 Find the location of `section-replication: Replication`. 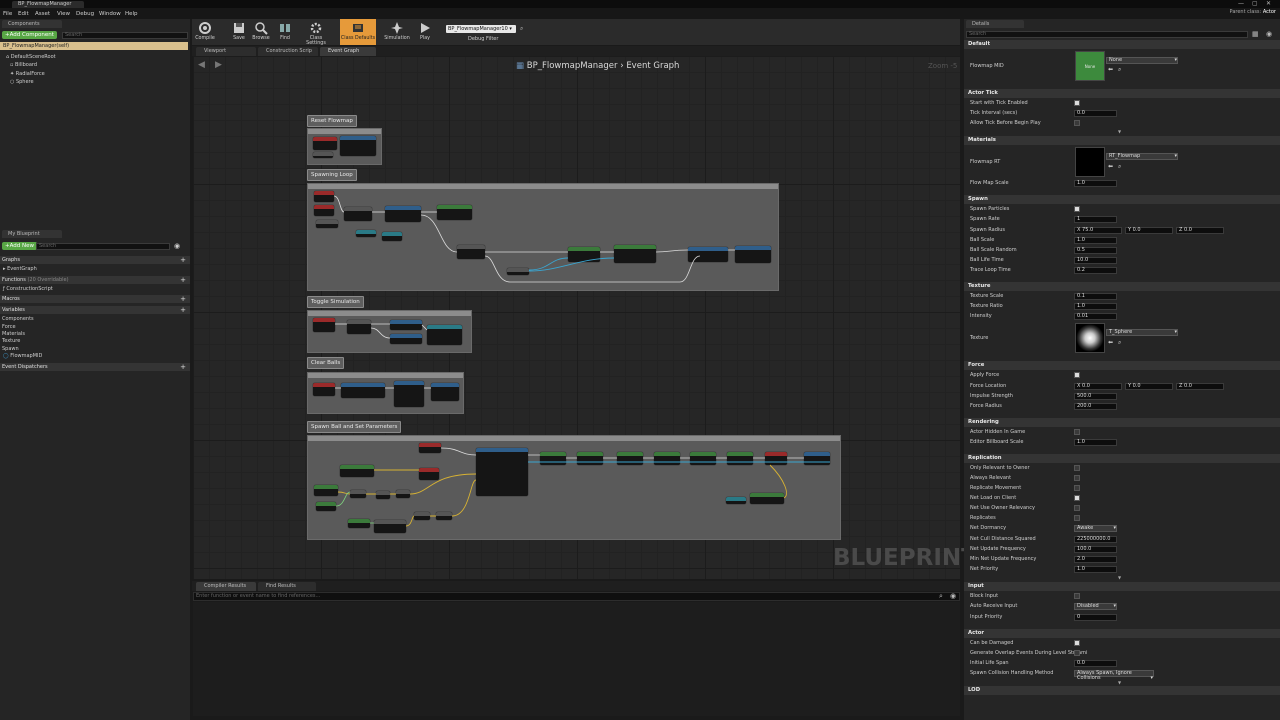

section-replication: Replication is located at coordinates (1122, 458).